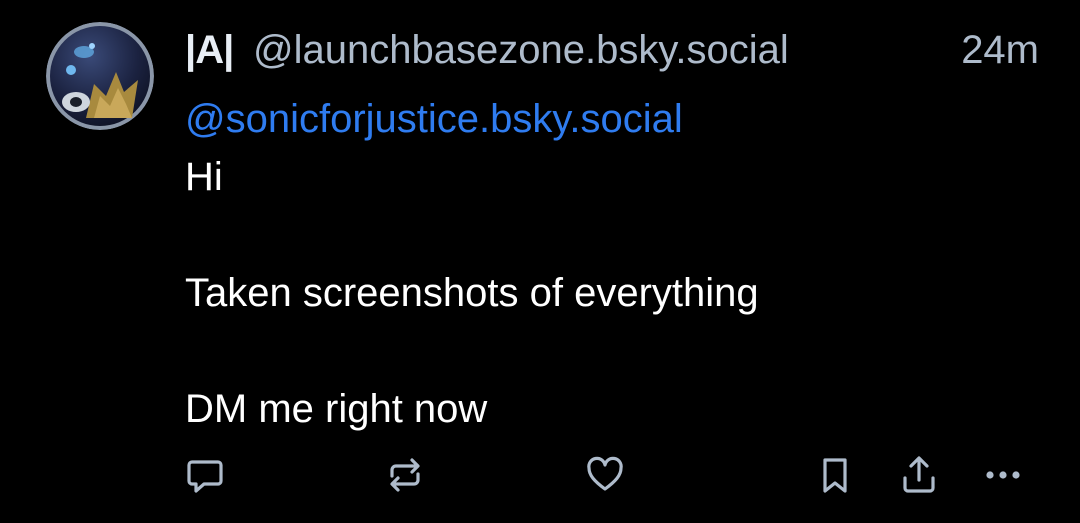 This screenshot has height=523, width=1080. I want to click on heart-icon, so click(605, 473).